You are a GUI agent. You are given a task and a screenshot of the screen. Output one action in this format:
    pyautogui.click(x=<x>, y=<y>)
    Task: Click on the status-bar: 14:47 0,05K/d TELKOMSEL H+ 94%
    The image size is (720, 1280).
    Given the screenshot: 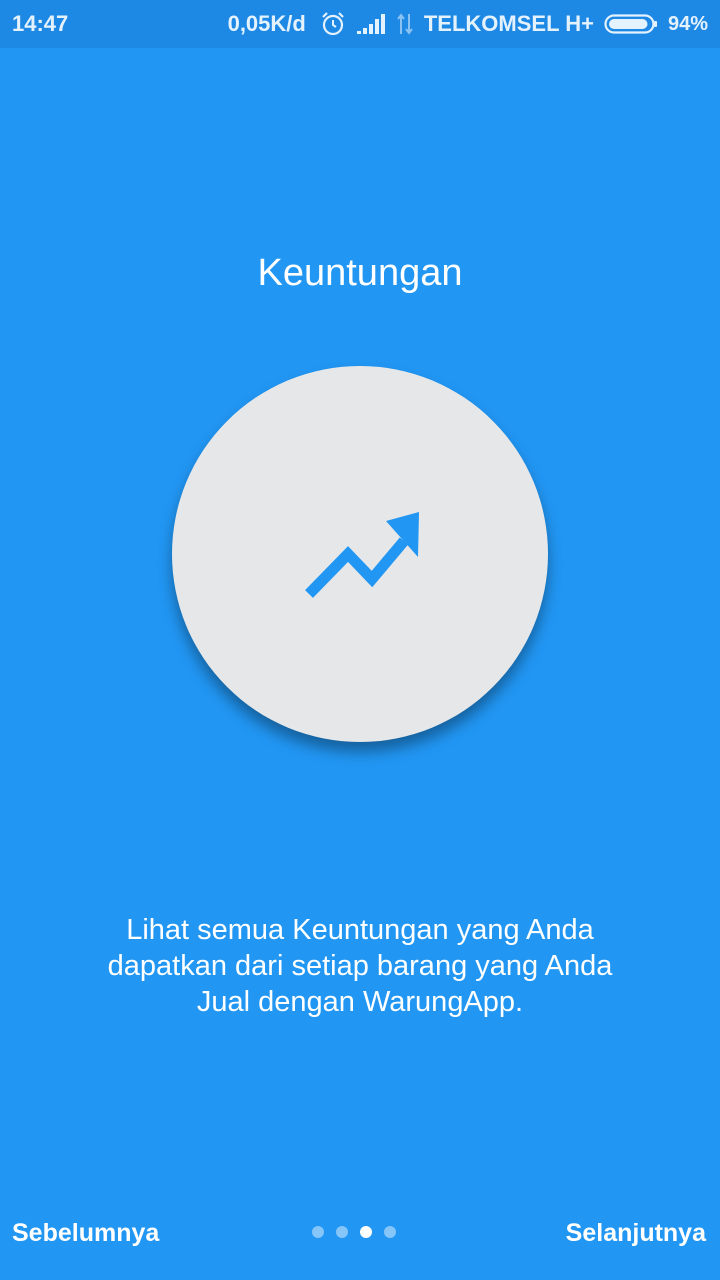 What is the action you would take?
    pyautogui.click(x=360, y=24)
    